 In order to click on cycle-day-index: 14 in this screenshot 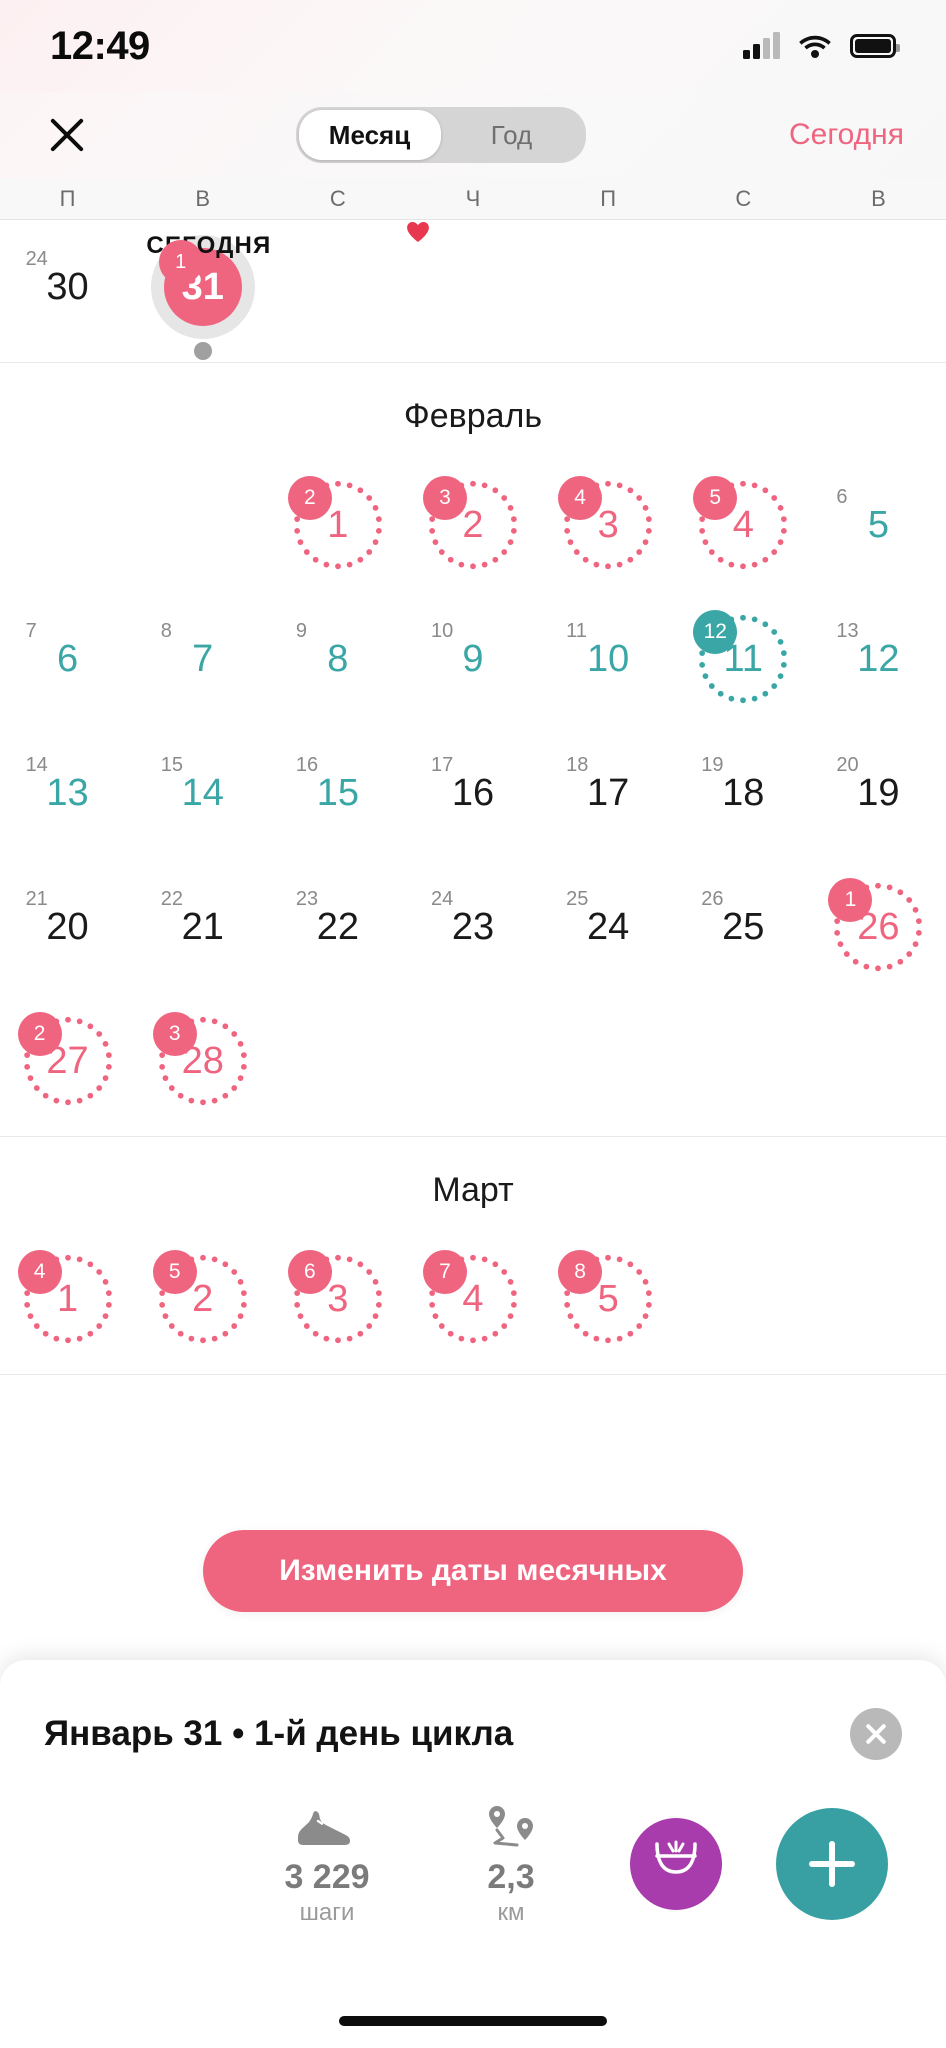, I will do `click(36, 765)`.